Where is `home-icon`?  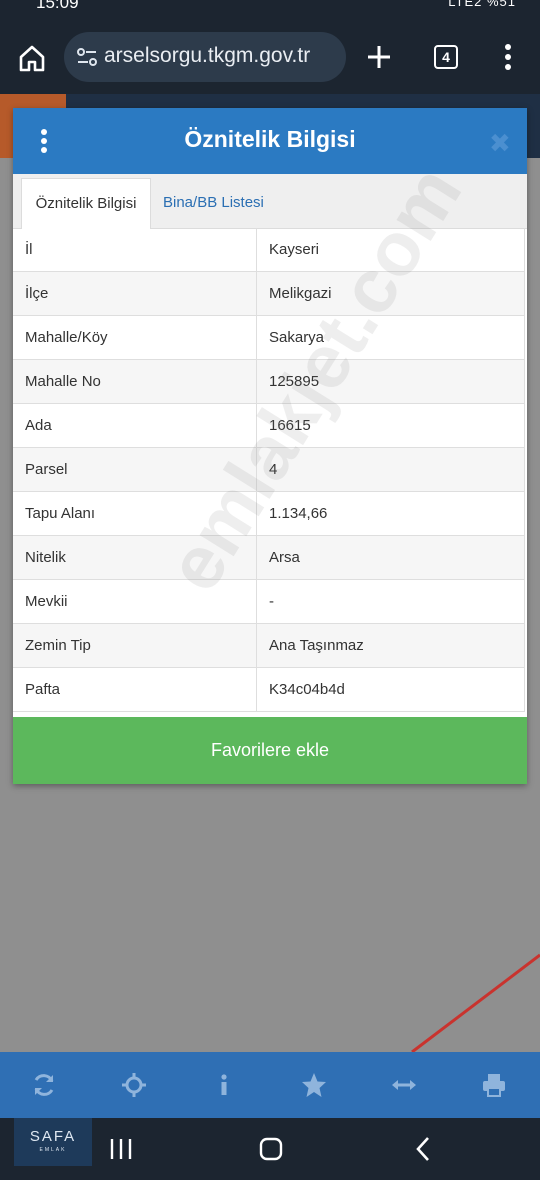
home-icon is located at coordinates (32, 58).